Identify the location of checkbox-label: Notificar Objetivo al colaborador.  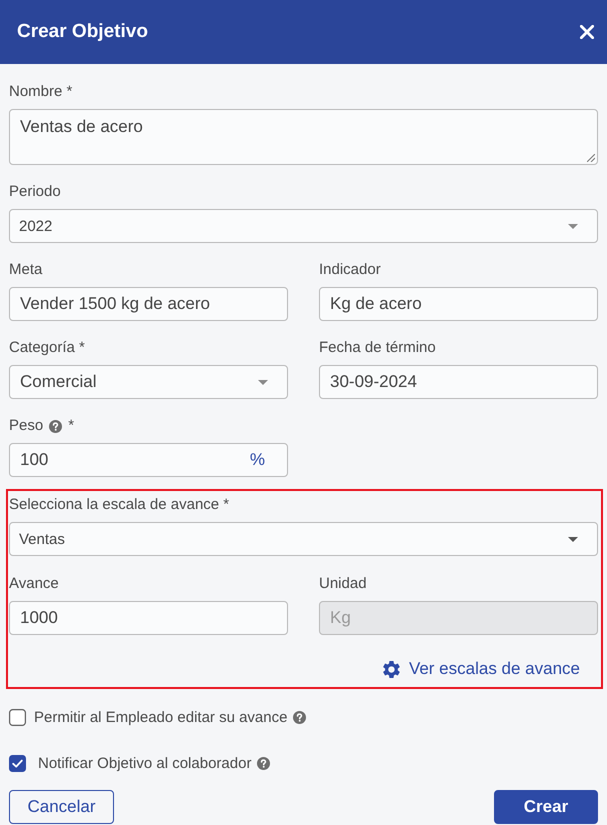
(145, 763).